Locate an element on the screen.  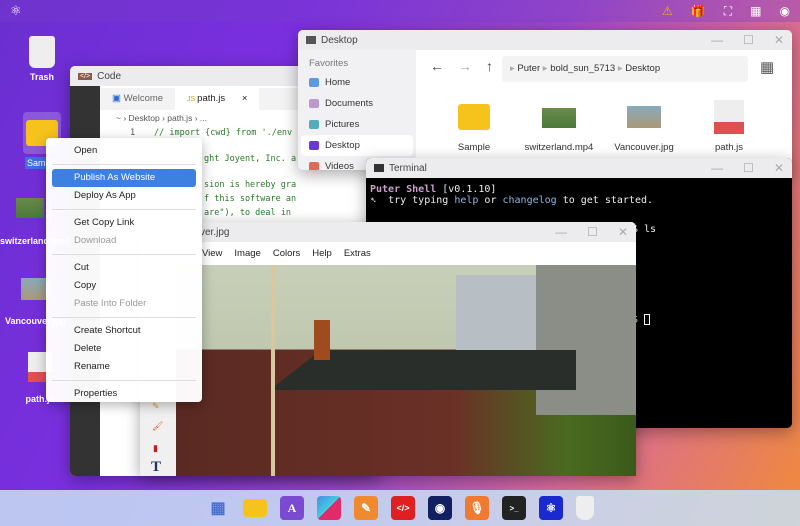
tab-path-js: JS path.js × is located at coordinates (217, 99).